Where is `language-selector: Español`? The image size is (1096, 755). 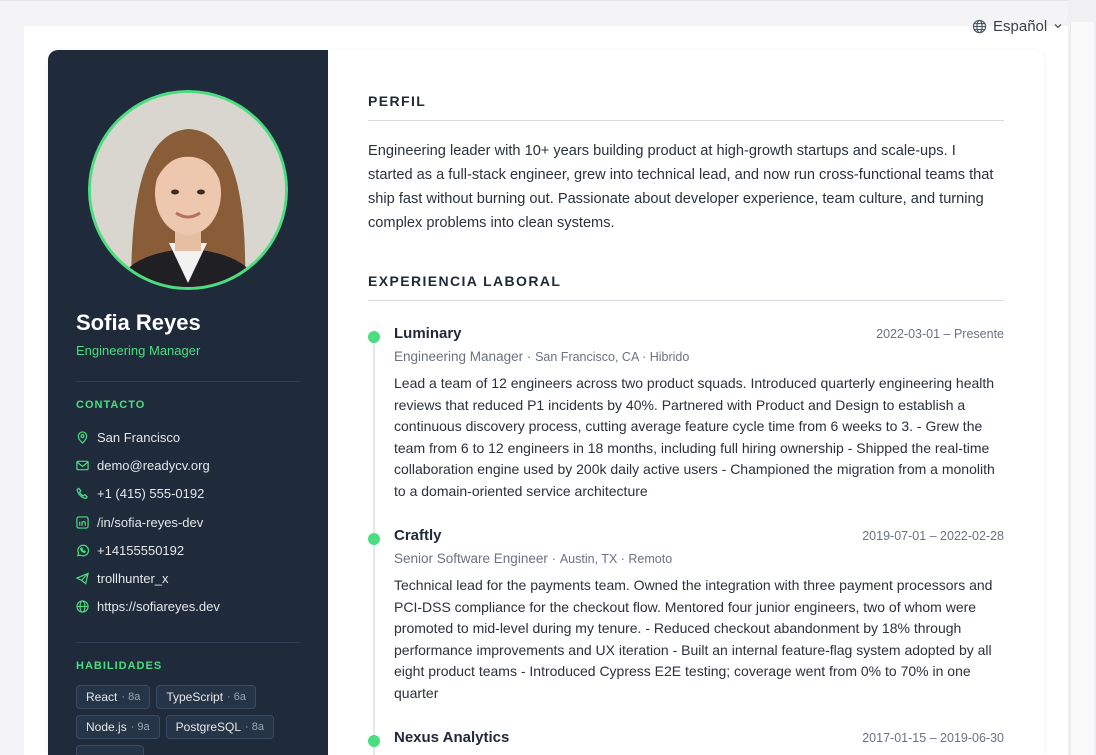 language-selector: Español is located at coordinates (1017, 26).